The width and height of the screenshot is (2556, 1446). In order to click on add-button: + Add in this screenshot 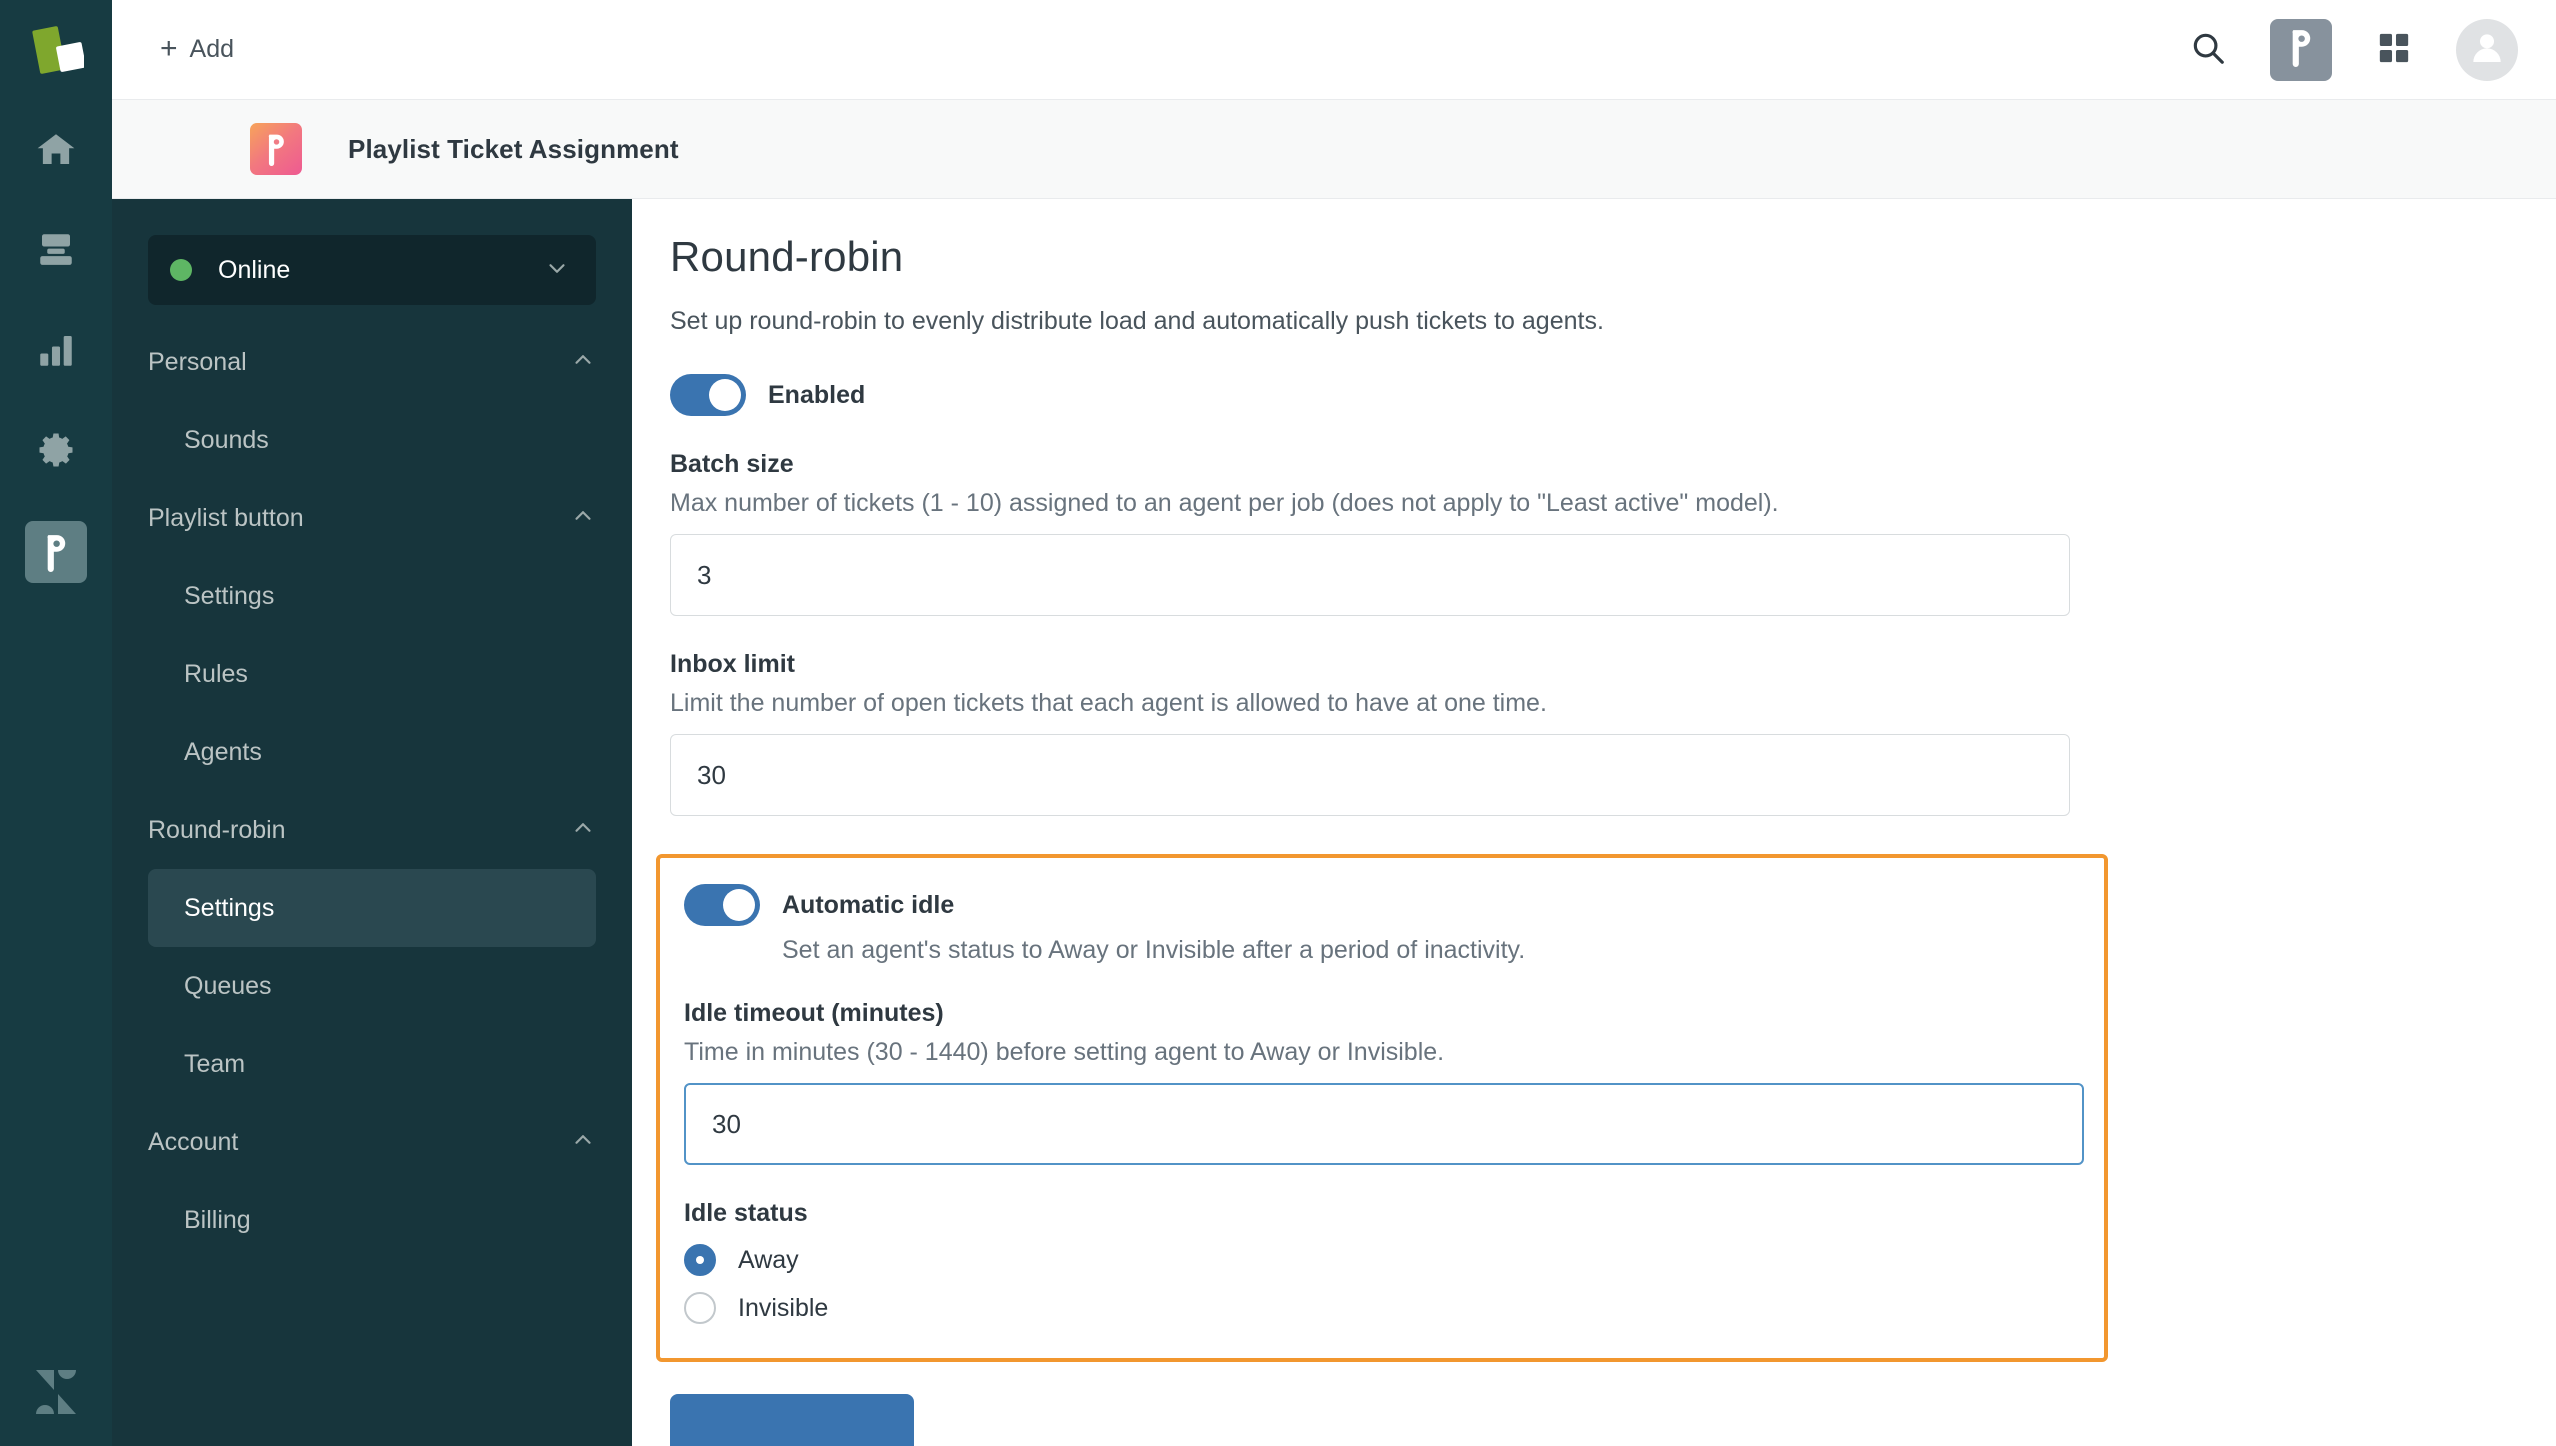, I will do `click(197, 50)`.